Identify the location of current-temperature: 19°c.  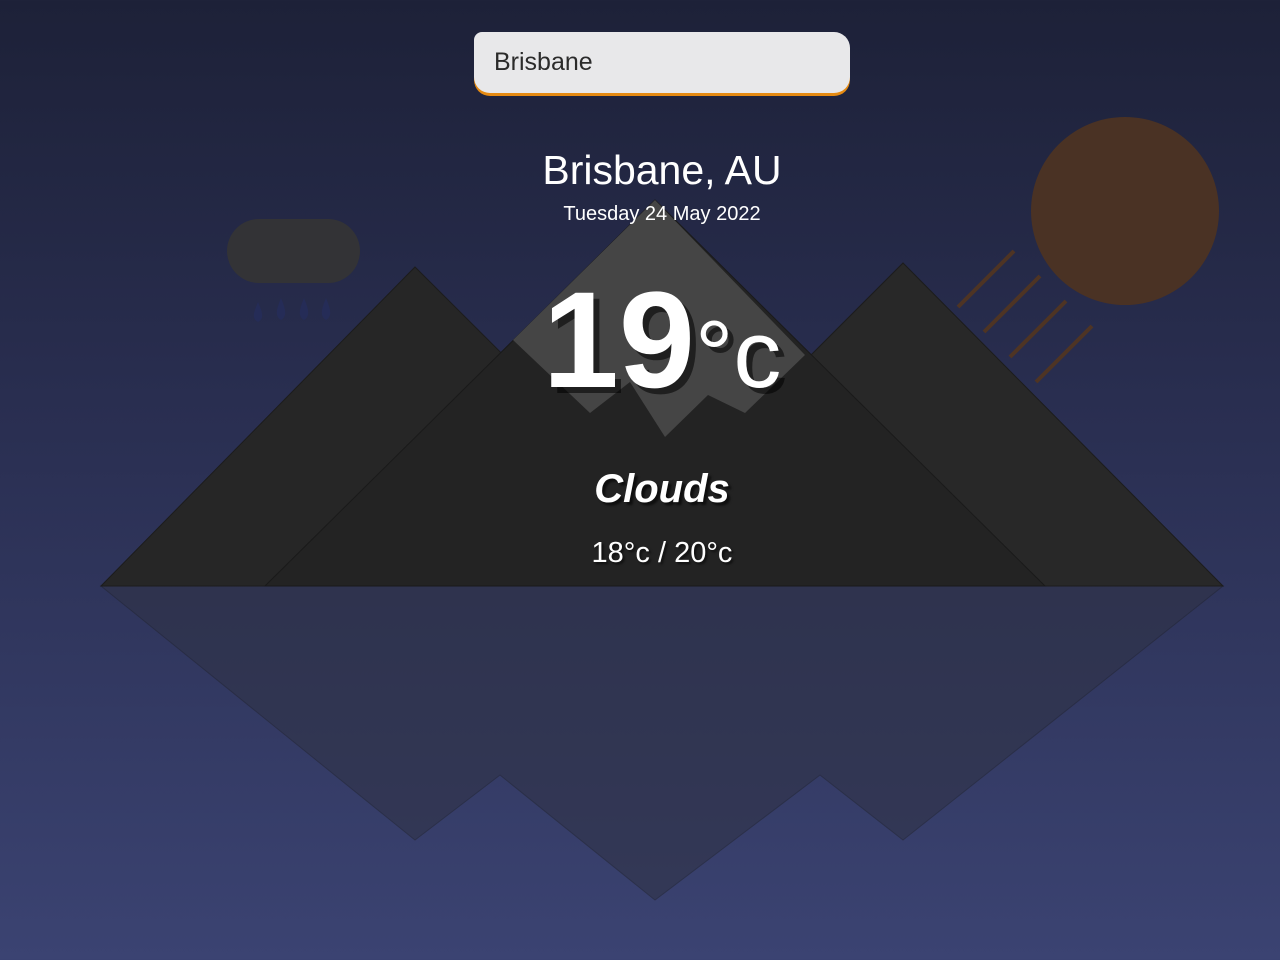
(640, 340).